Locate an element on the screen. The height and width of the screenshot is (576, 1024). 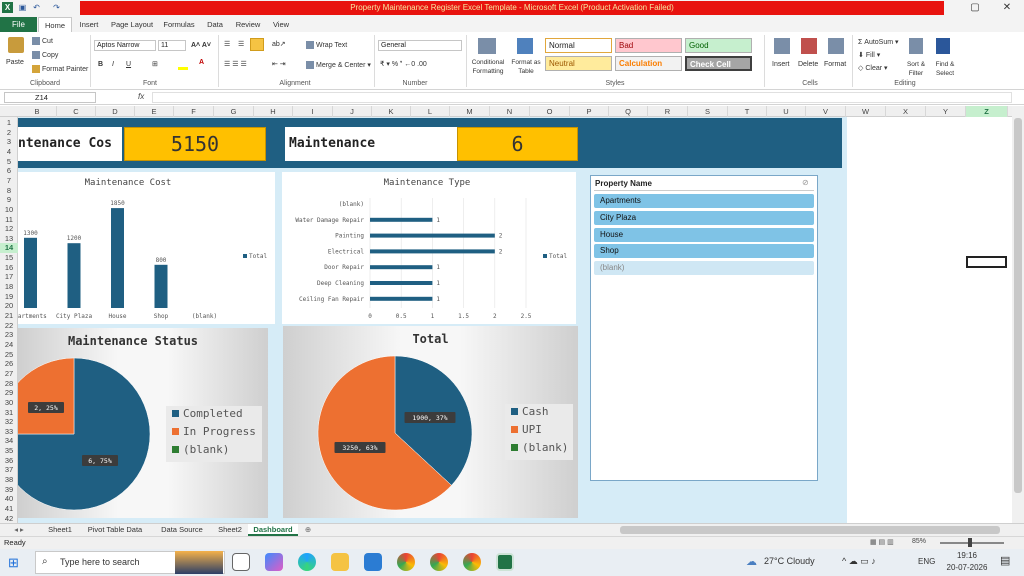
tab-home: Home is located at coordinates (55, 24).